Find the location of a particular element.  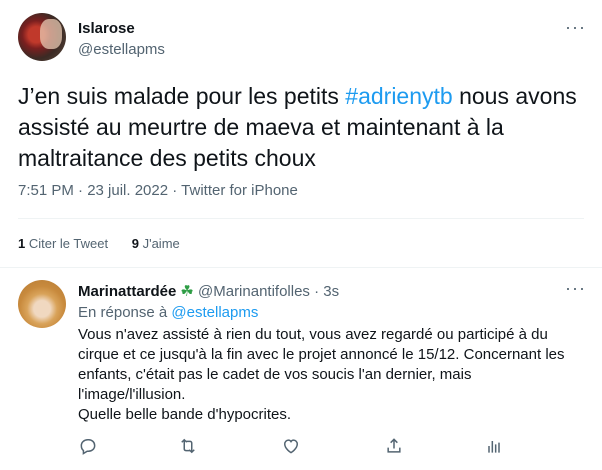

hashtag-link: #adrienytb is located at coordinates (398, 96).